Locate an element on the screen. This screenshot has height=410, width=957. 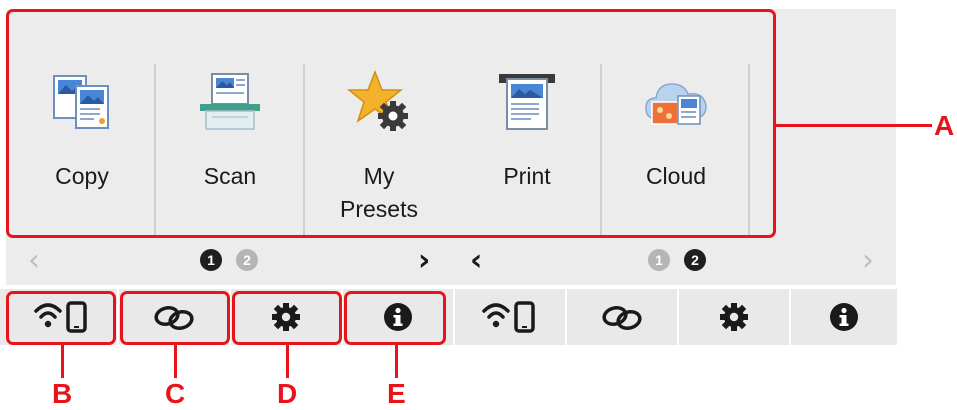
callout-label-d: D is located at coordinates (287, 393).